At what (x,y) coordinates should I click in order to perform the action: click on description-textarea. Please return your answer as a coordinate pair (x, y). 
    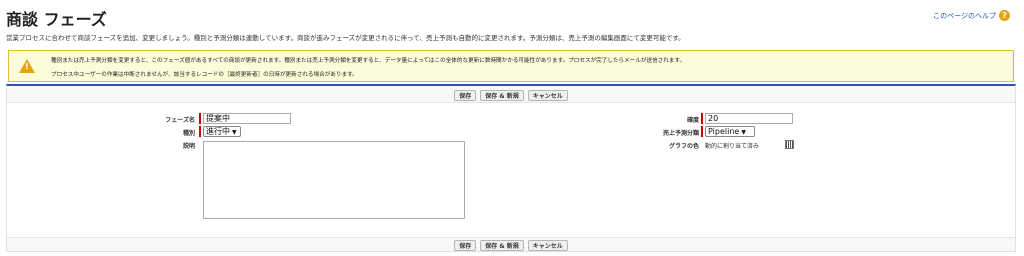
    Looking at the image, I should click on (334, 180).